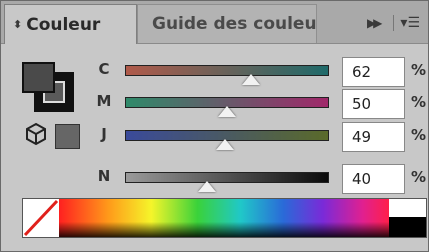  What do you see at coordinates (375, 23) in the screenshot?
I see `double-chevron-right-icon: ▶▶` at bounding box center [375, 23].